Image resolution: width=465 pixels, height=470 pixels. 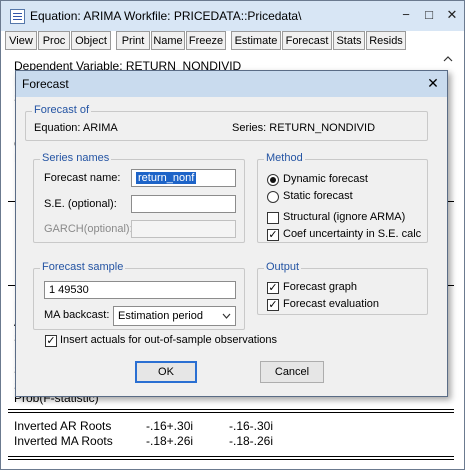 I want to click on se-label: S.E. (optional):, so click(x=80, y=204).